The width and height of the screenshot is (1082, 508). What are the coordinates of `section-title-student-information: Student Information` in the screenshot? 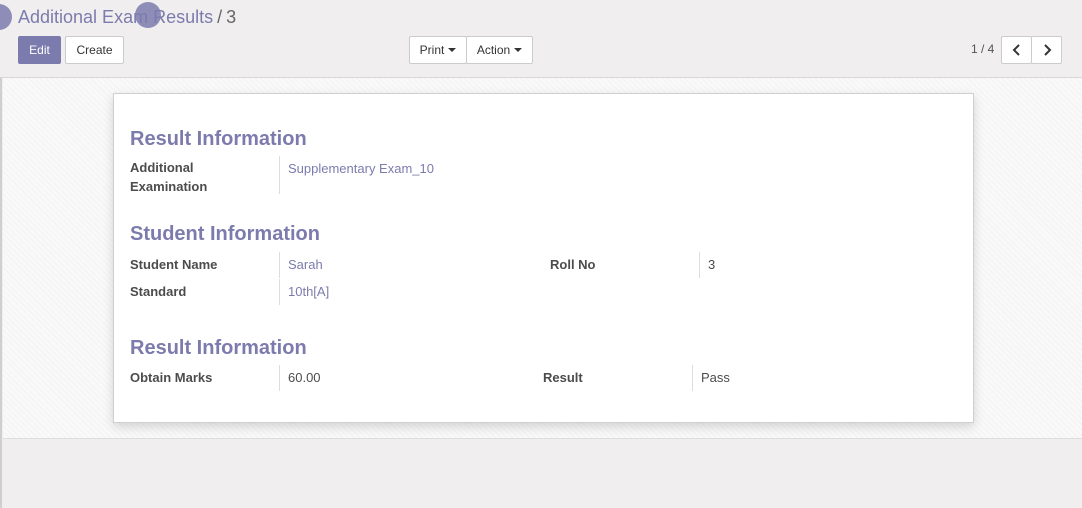 It's located at (225, 234).